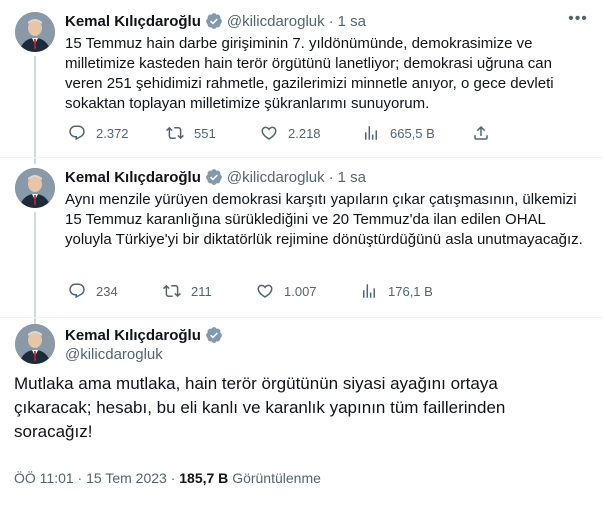  I want to click on views-total: 185,7 B, so click(204, 478).